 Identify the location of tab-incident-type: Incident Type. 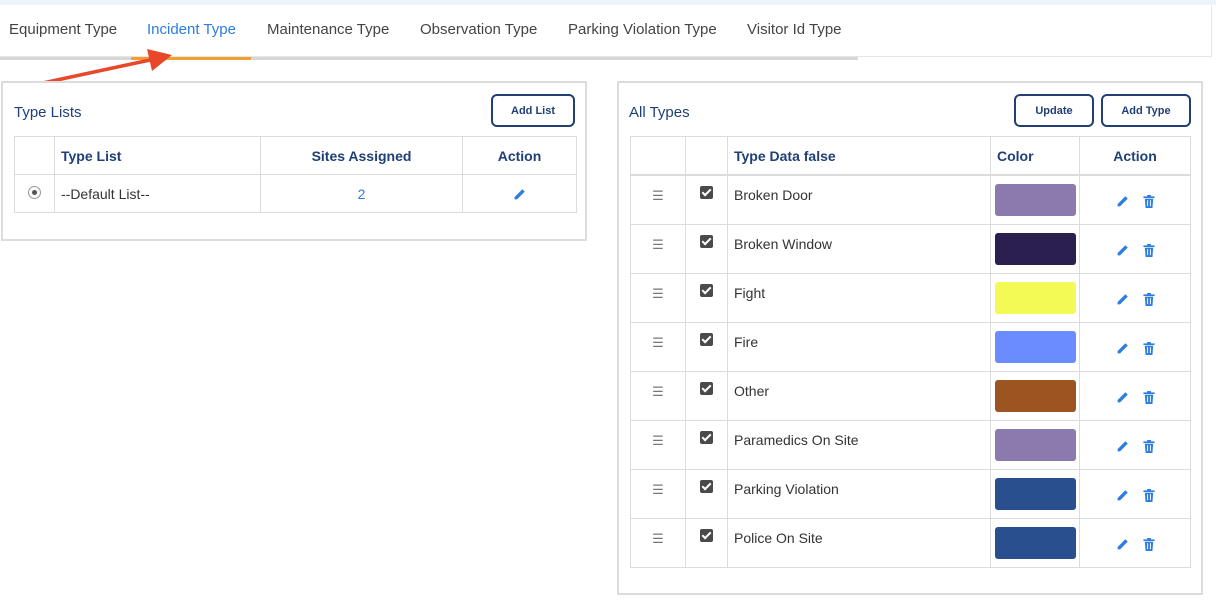
(191, 29).